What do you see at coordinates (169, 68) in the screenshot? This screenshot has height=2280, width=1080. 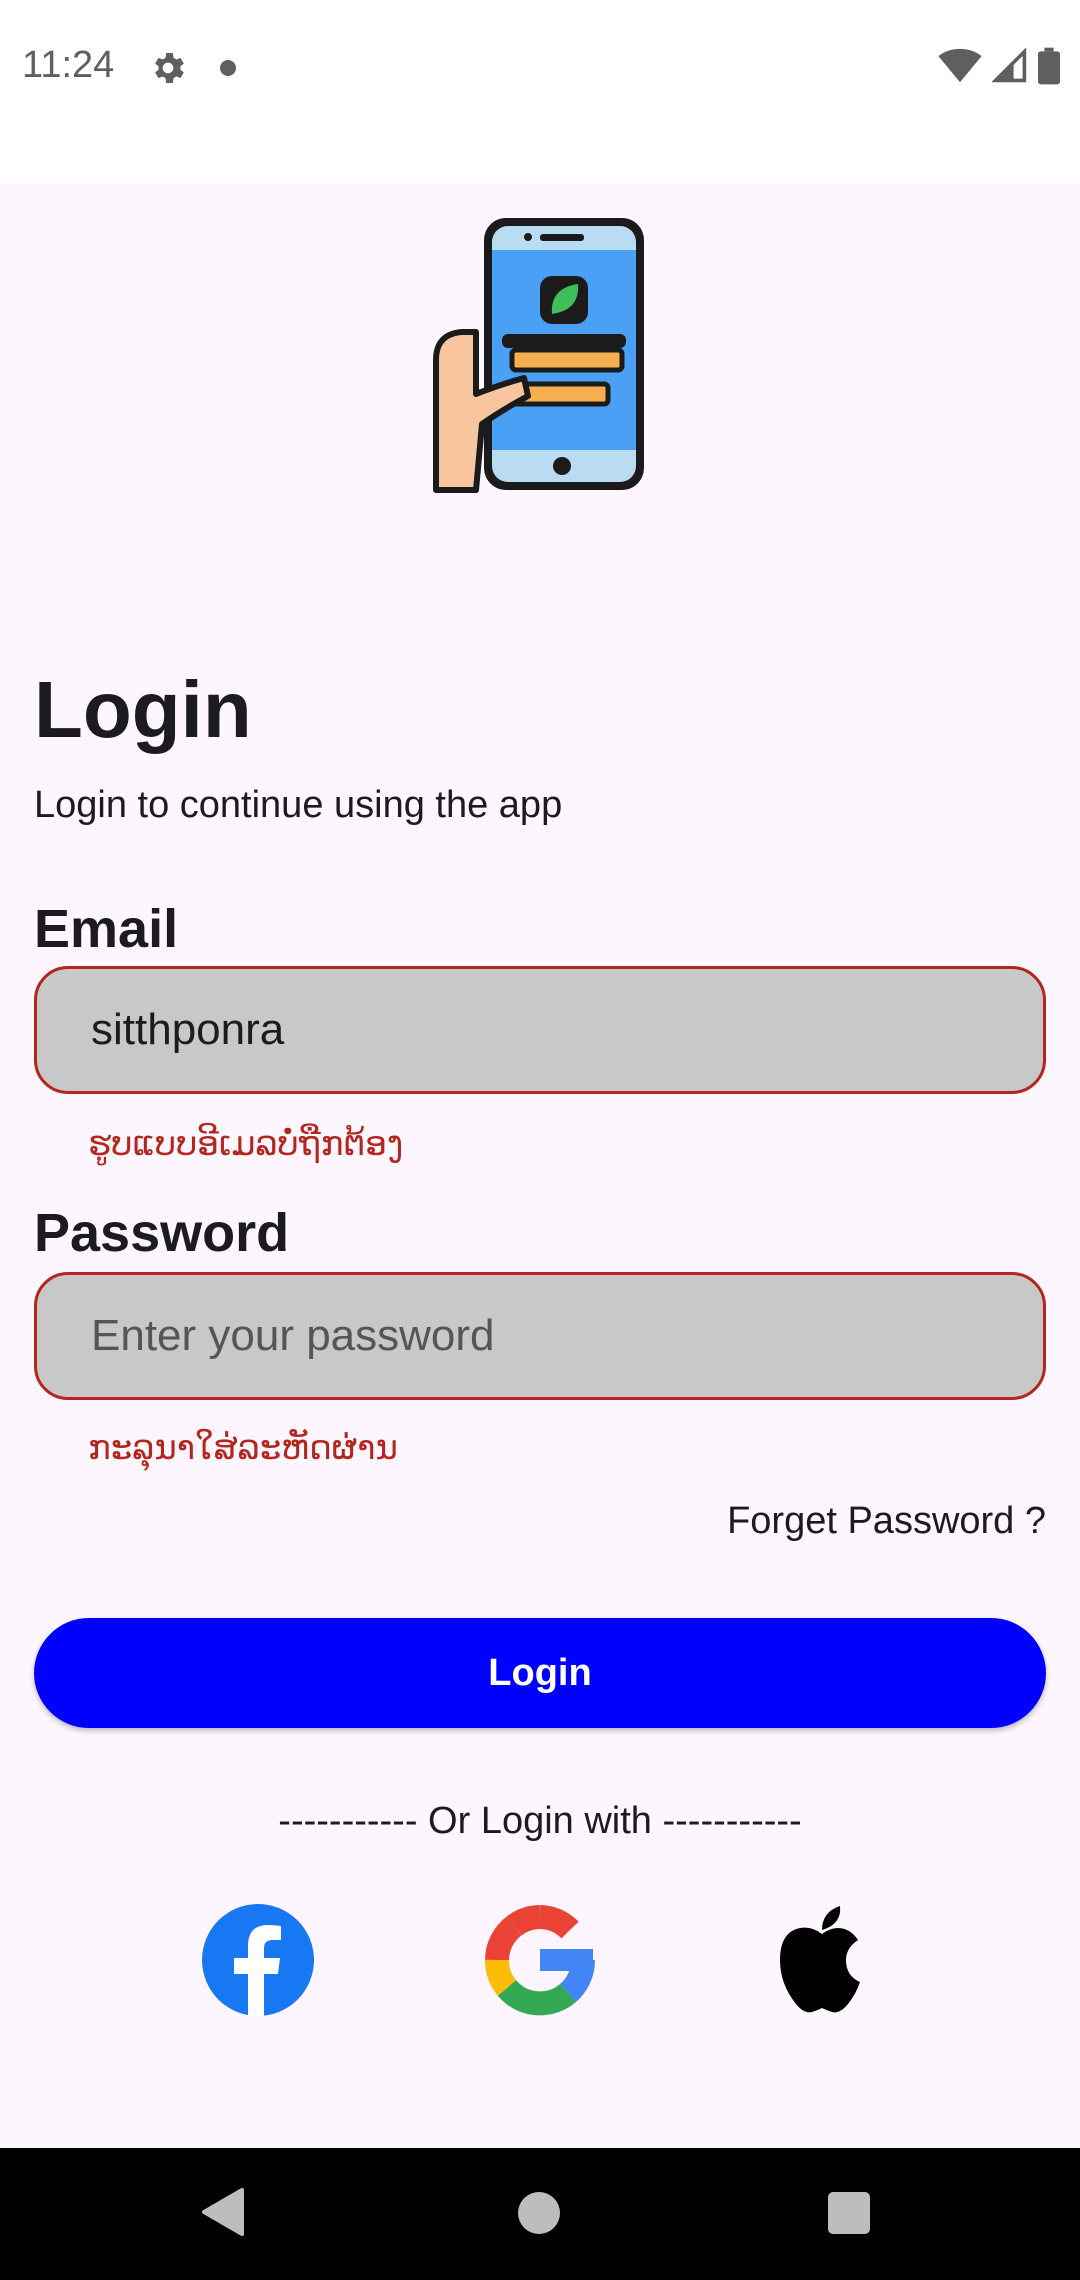 I see `gear-icon` at bounding box center [169, 68].